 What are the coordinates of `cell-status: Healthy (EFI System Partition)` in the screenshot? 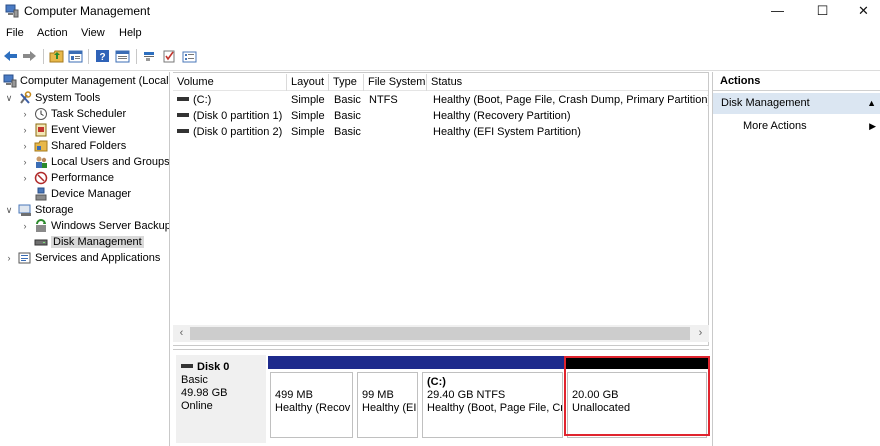 It's located at (507, 132).